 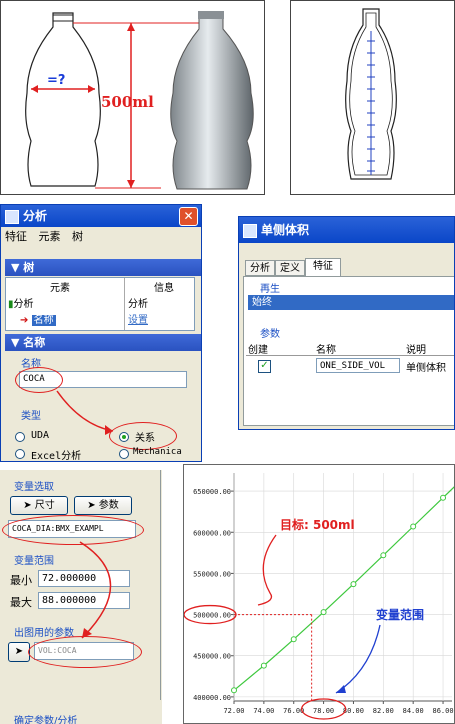 What do you see at coordinates (348, 351) in the screenshot?
I see `tab-content: 再生 始终 参数 创建 名称 说明 ✓ ONE_SIDE_VOL 单侧体积` at bounding box center [348, 351].